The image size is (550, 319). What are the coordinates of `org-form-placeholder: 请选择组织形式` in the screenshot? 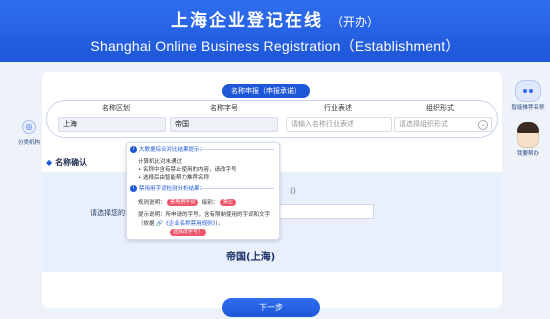 It's located at (423, 124).